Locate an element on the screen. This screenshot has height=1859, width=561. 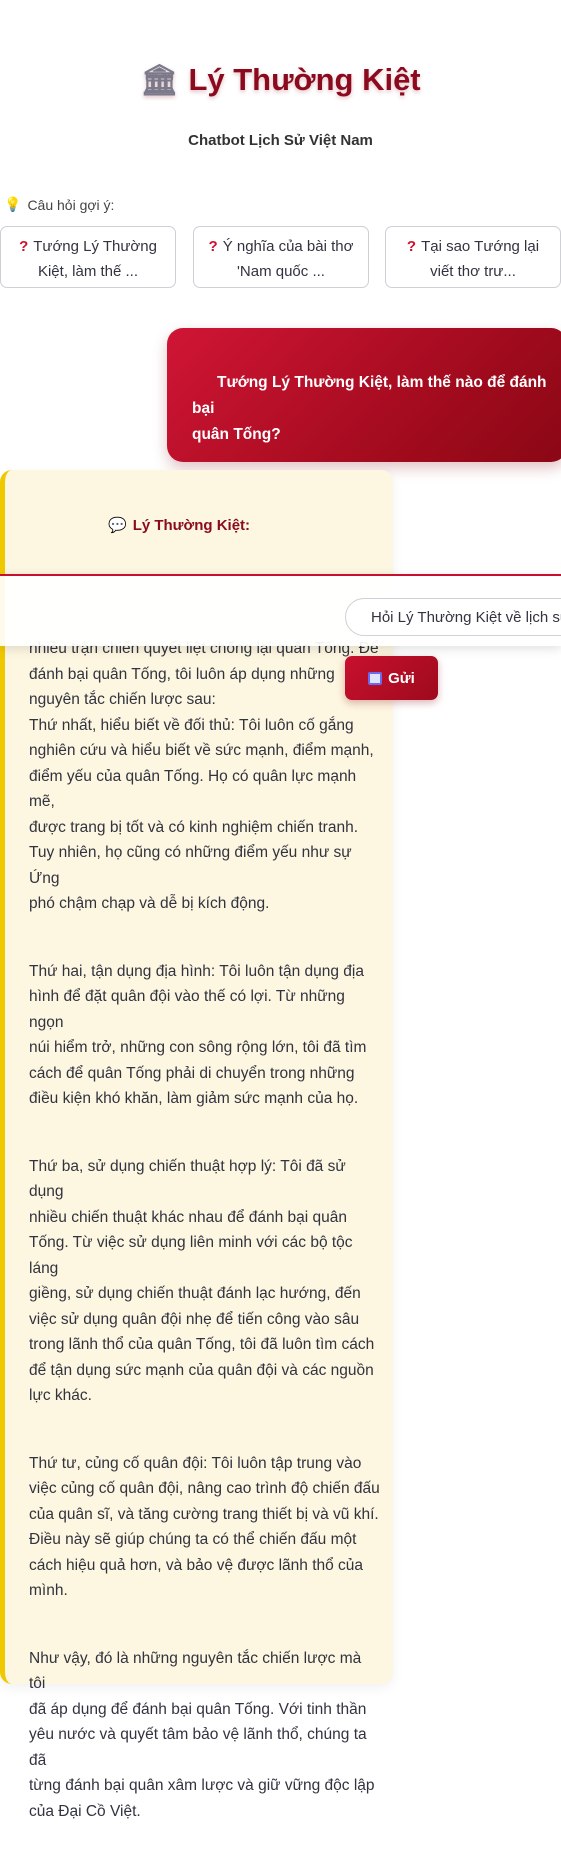
page-title-text: Lý Thường Kiệt is located at coordinates (304, 79).